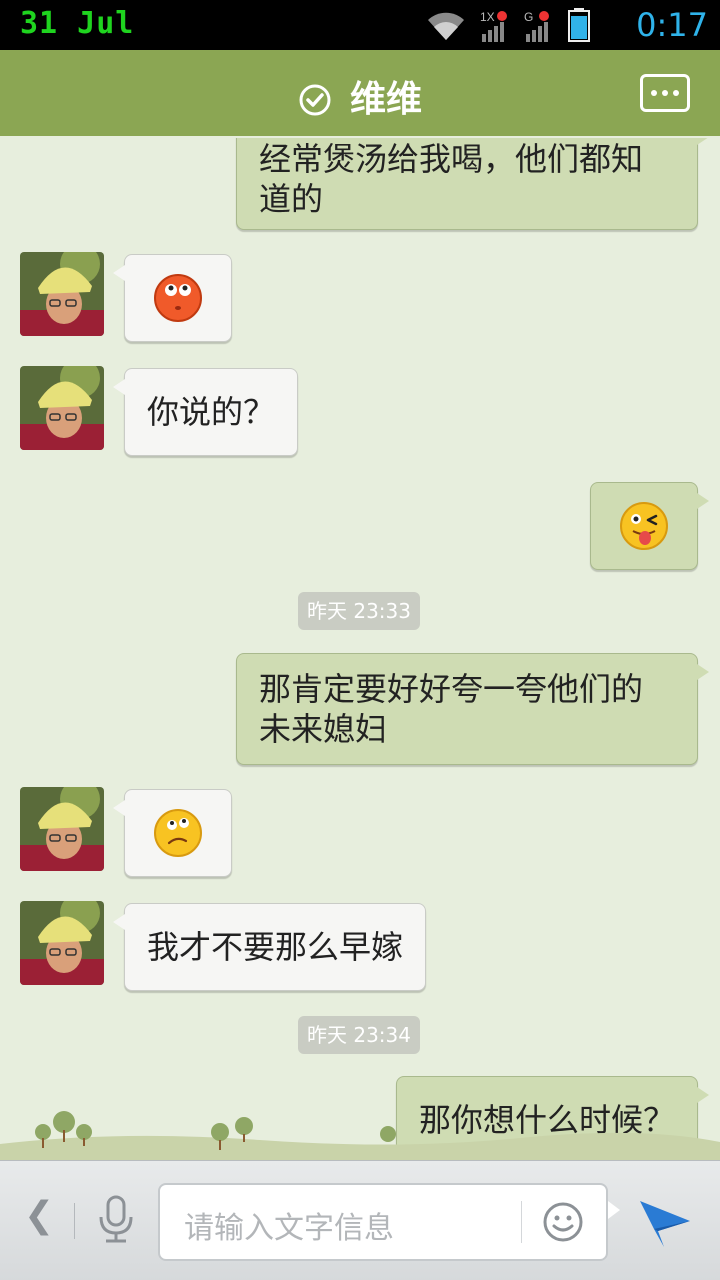 This screenshot has height=1280, width=720. What do you see at coordinates (672, 25) in the screenshot?
I see `status-time: 0:17` at bounding box center [672, 25].